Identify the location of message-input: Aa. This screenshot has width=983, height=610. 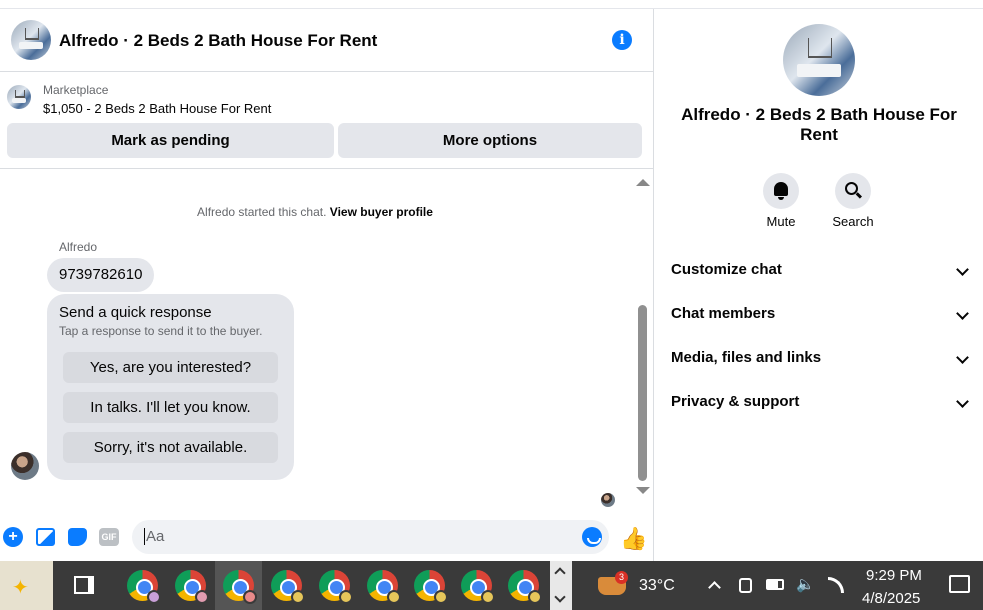
(370, 537).